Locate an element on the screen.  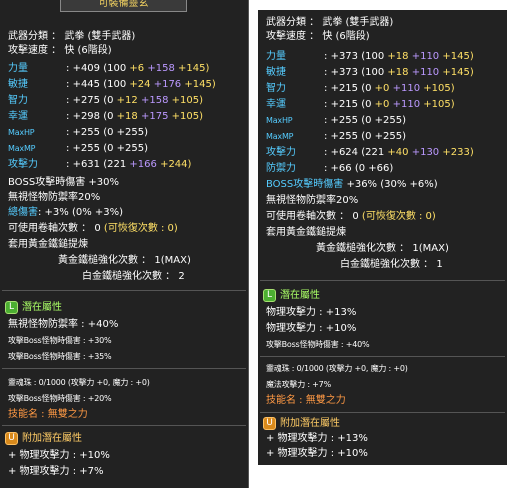
potential-line: 攻擊Boss怪物時傷害 : +40% is located at coordinates (318, 344).